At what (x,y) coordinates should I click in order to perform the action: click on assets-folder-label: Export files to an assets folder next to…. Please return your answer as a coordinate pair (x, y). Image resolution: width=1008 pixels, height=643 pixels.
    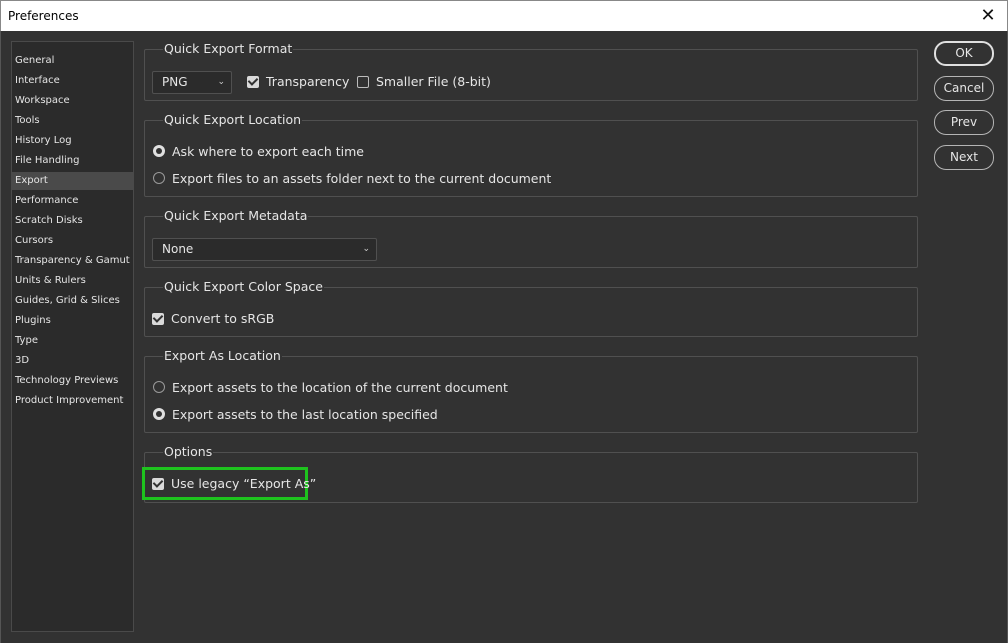
    Looking at the image, I should click on (362, 178).